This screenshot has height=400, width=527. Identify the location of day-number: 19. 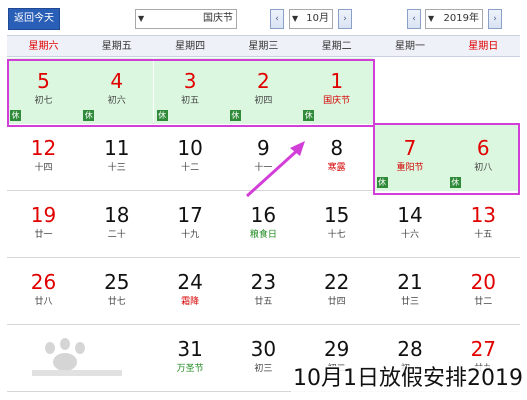
(43, 215).